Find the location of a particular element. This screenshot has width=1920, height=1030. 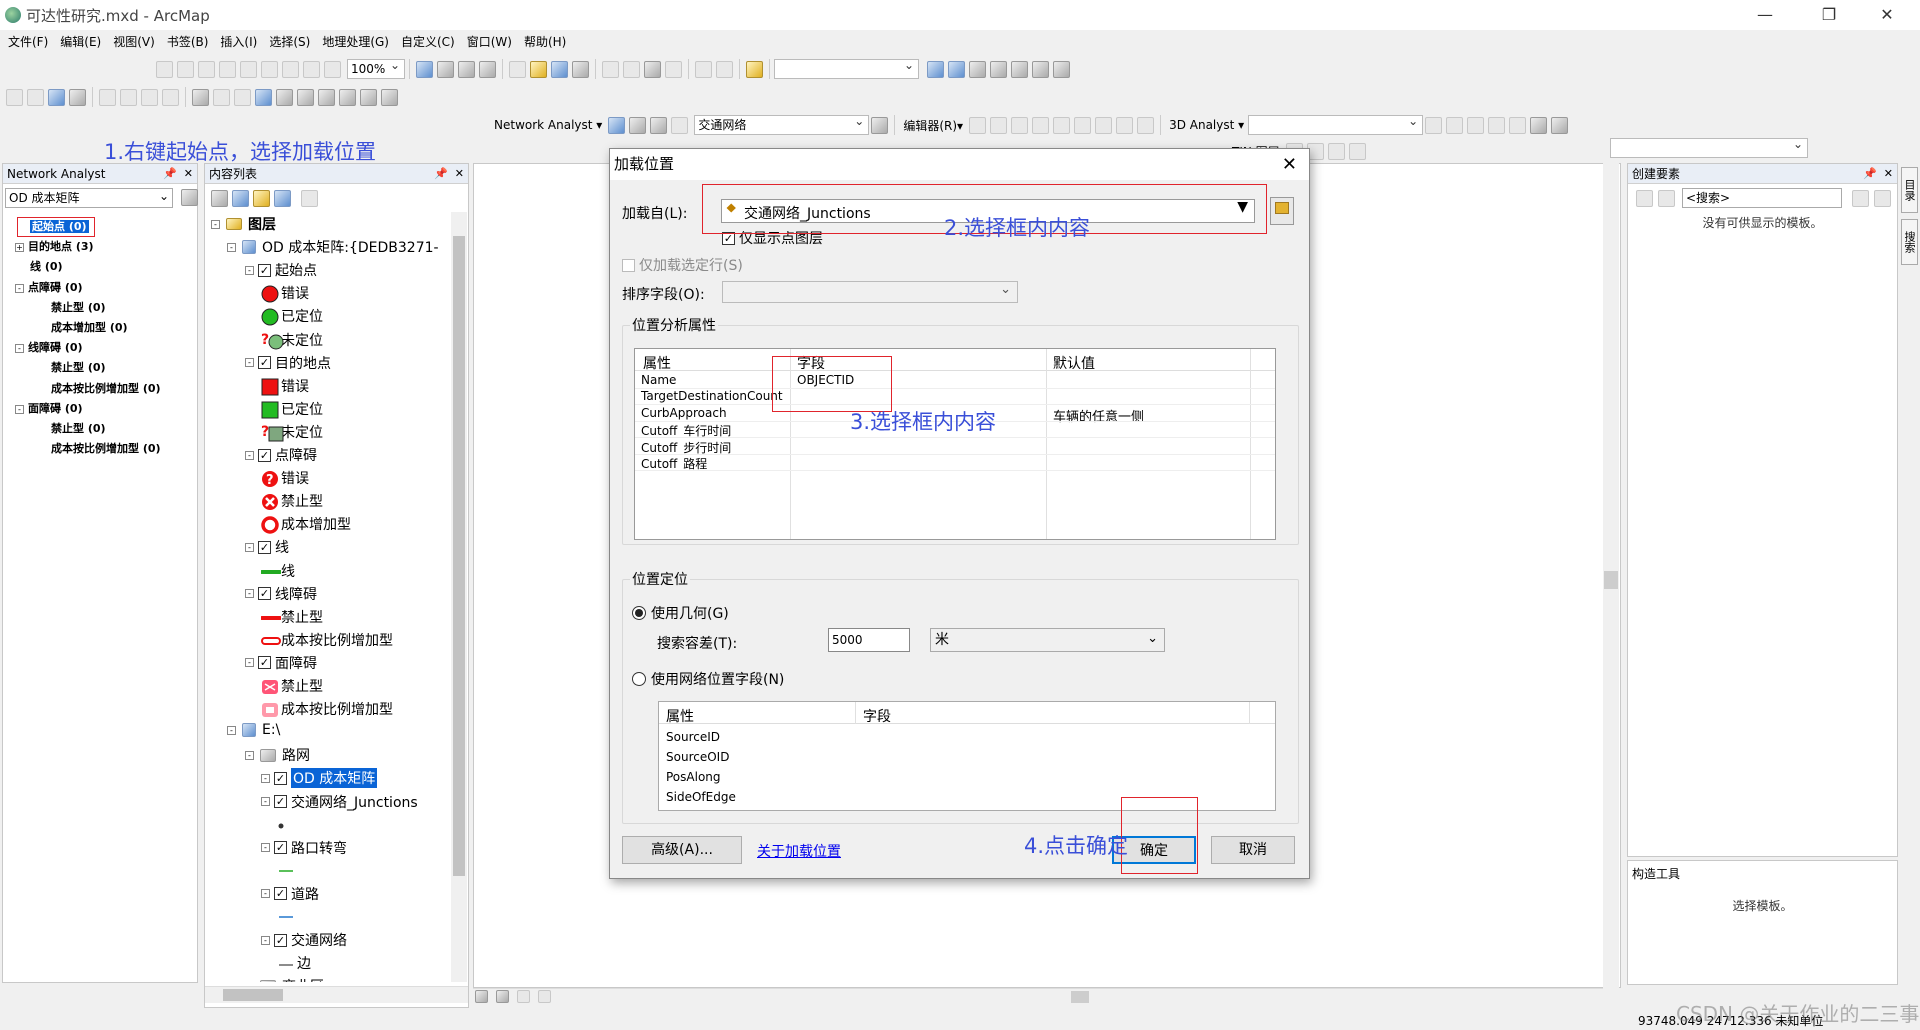

menu-item: 选择(S) is located at coordinates (289, 41).